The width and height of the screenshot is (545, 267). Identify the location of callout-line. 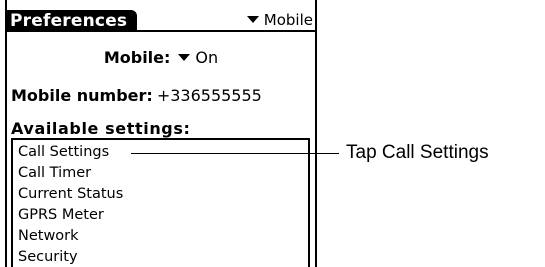
(235, 153).